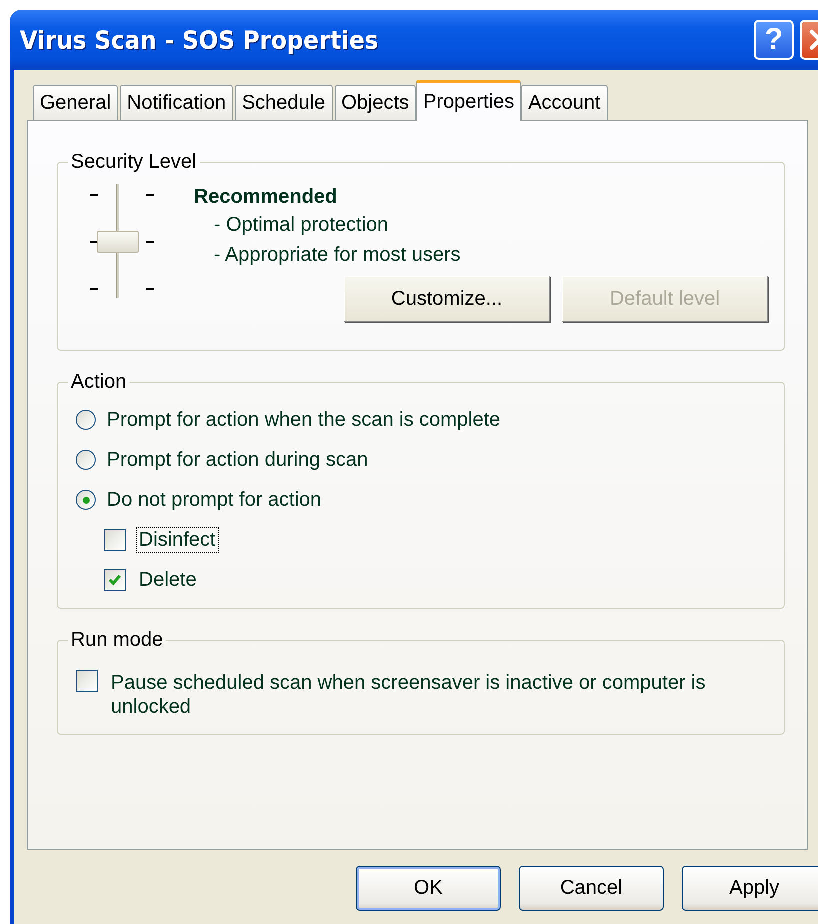  What do you see at coordinates (431, 695) in the screenshot?
I see `checkbox-label: Pause scheduled scan when screensaver is inactive or computer is unlocked` at bounding box center [431, 695].